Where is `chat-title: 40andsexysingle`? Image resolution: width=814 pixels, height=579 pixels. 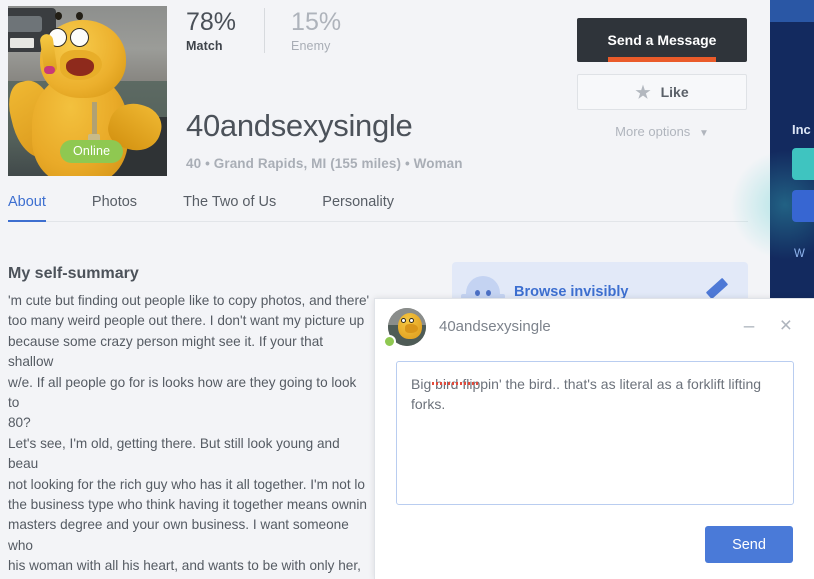 chat-title: 40andsexysingle is located at coordinates (495, 326).